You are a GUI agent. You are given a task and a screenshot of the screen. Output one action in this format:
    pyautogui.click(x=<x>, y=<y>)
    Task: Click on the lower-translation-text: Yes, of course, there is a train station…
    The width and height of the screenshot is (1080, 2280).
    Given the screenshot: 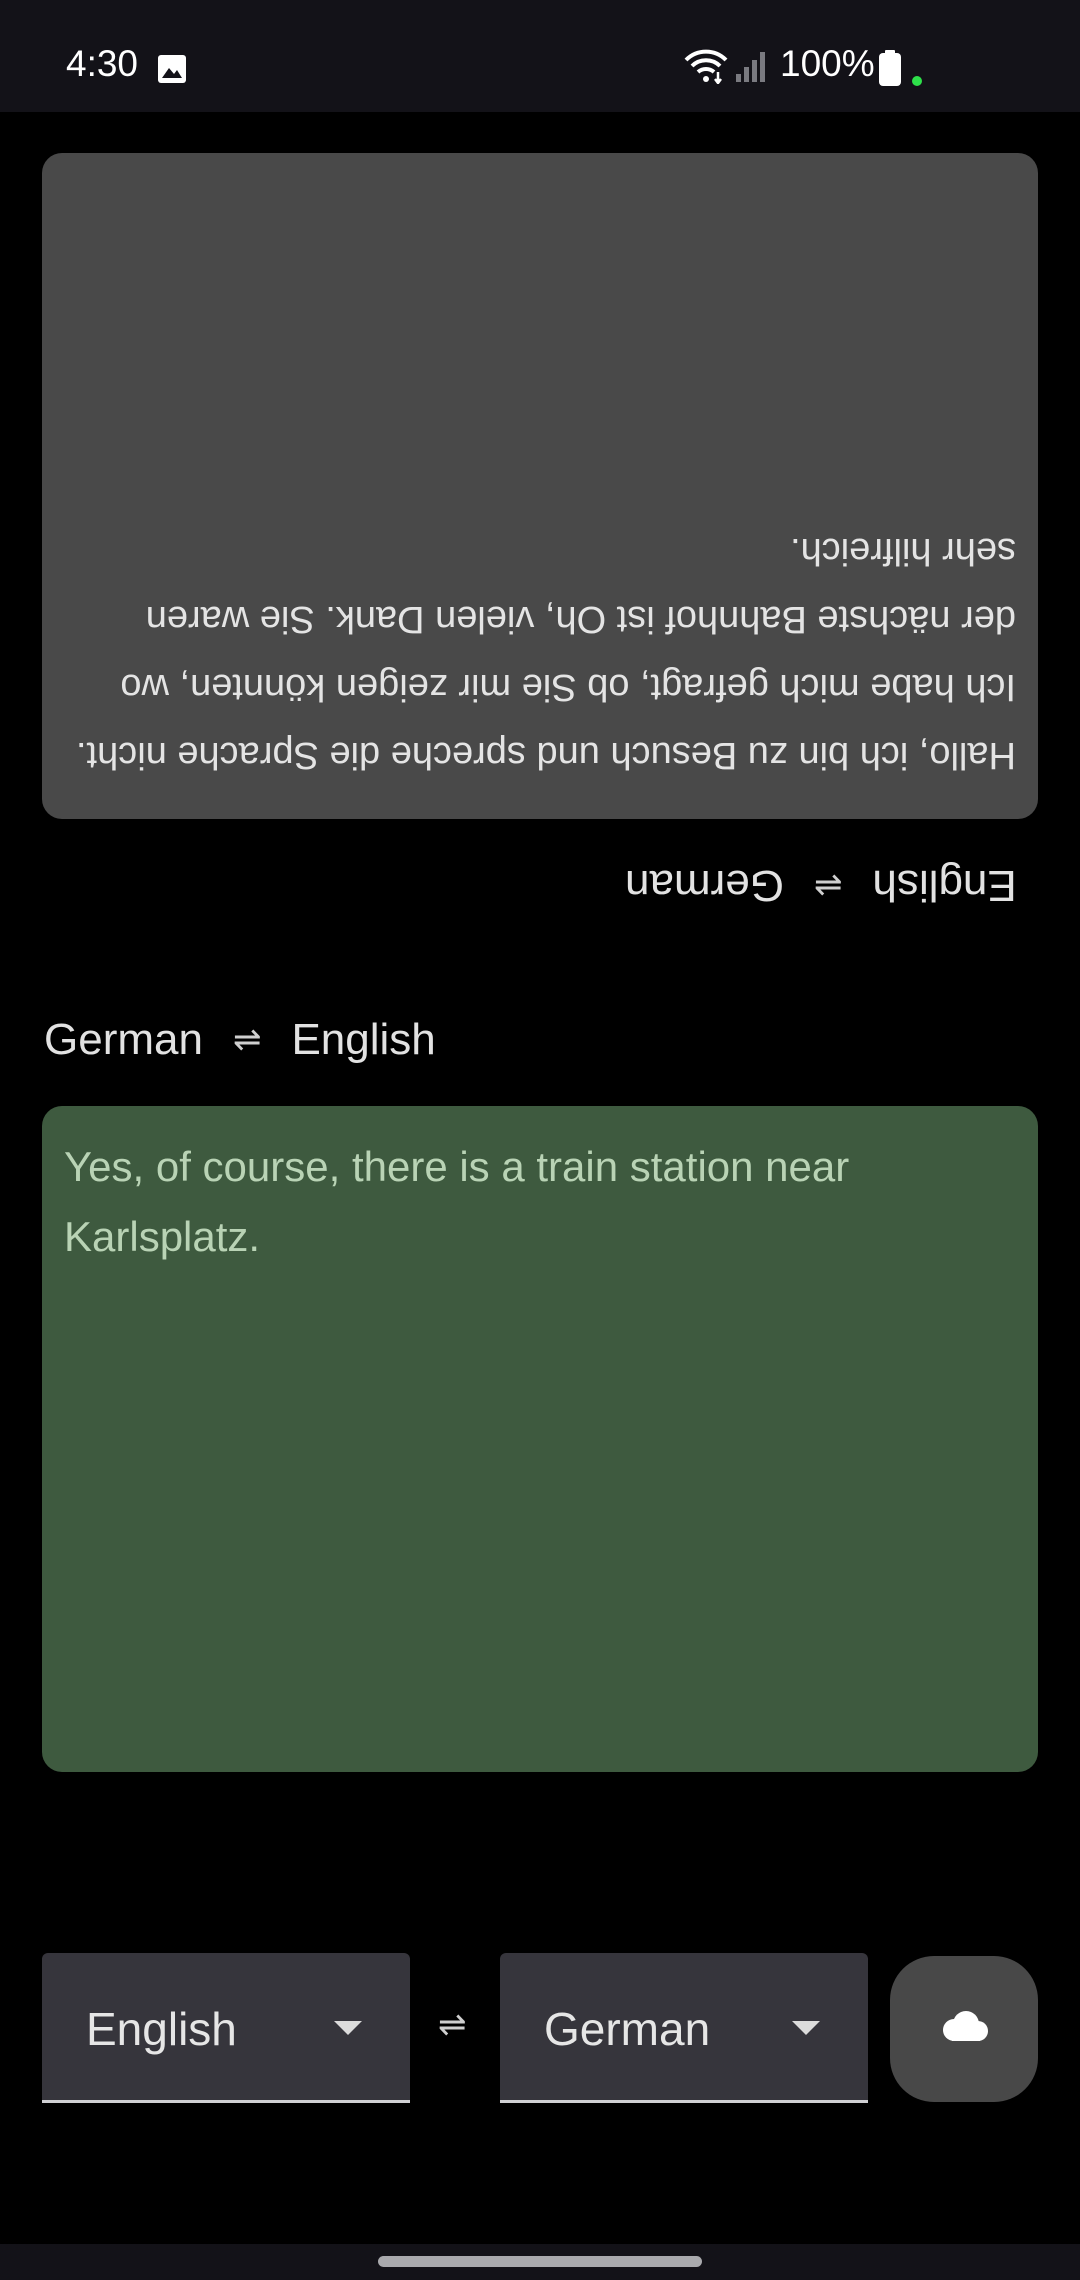 What is the action you would take?
    pyautogui.click(x=457, y=1201)
    